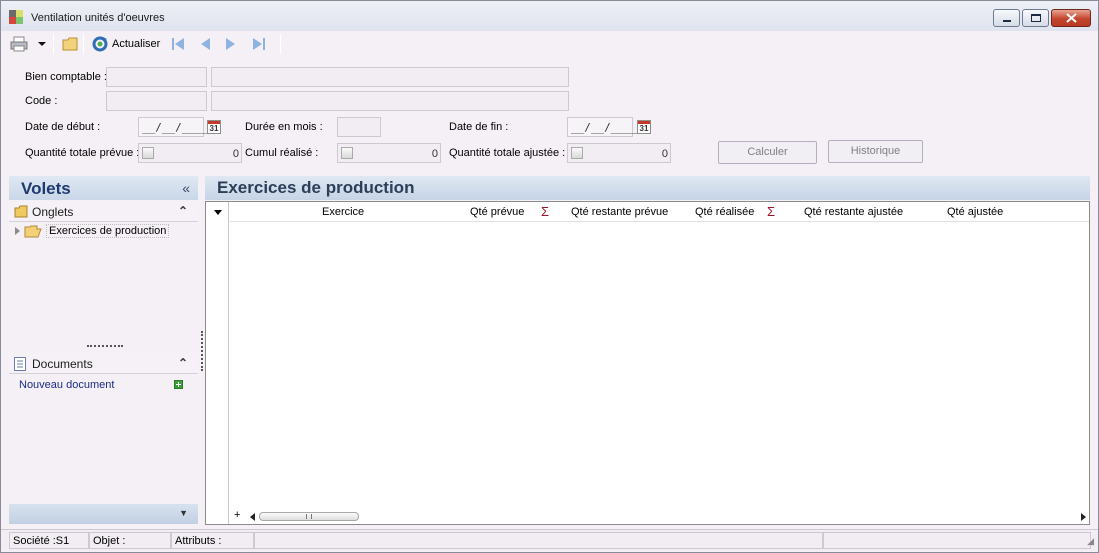 This screenshot has width=1099, height=553. I want to click on panel-options-bar: ▼, so click(103, 514).